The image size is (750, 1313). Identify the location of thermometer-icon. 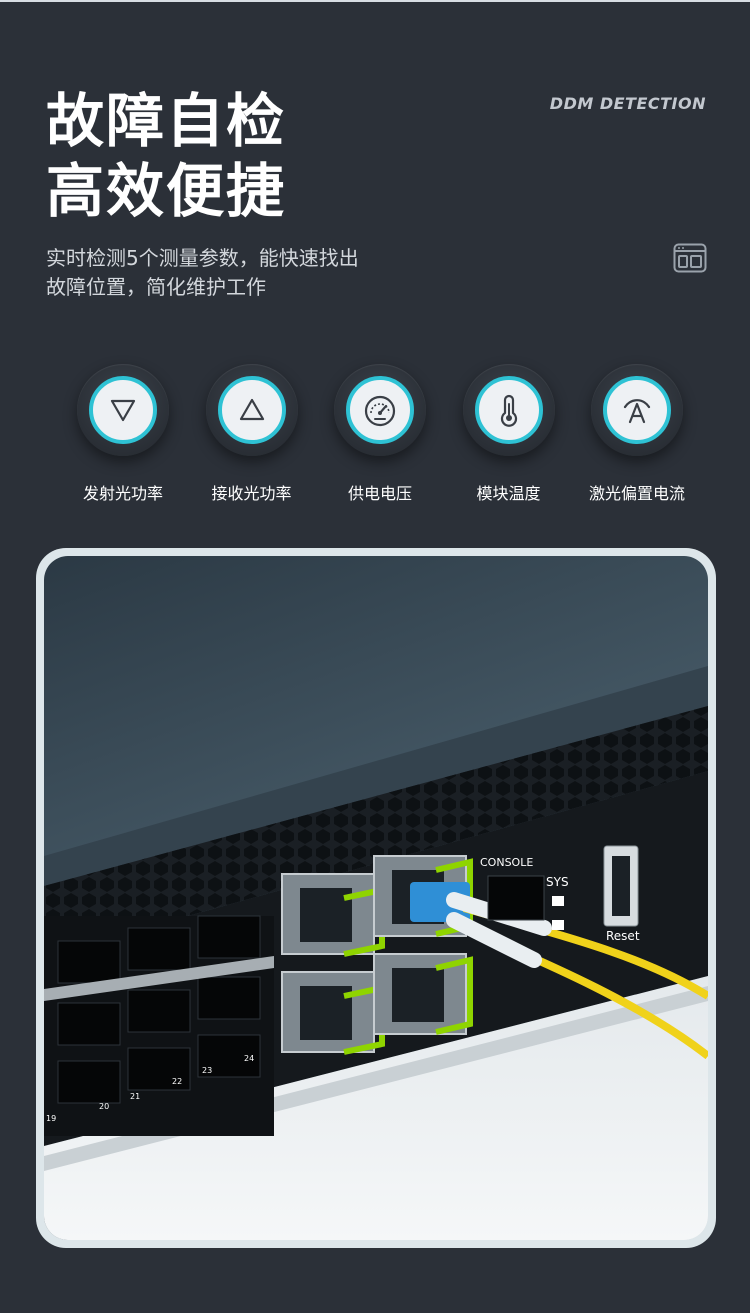
(508, 410).